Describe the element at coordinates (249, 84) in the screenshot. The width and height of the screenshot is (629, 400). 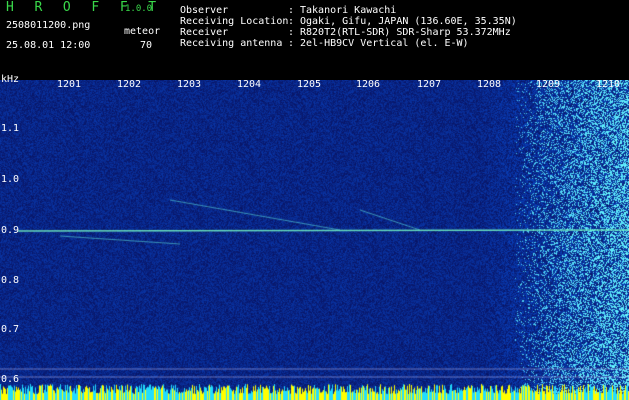
I see `x-tick-label: 1204` at that location.